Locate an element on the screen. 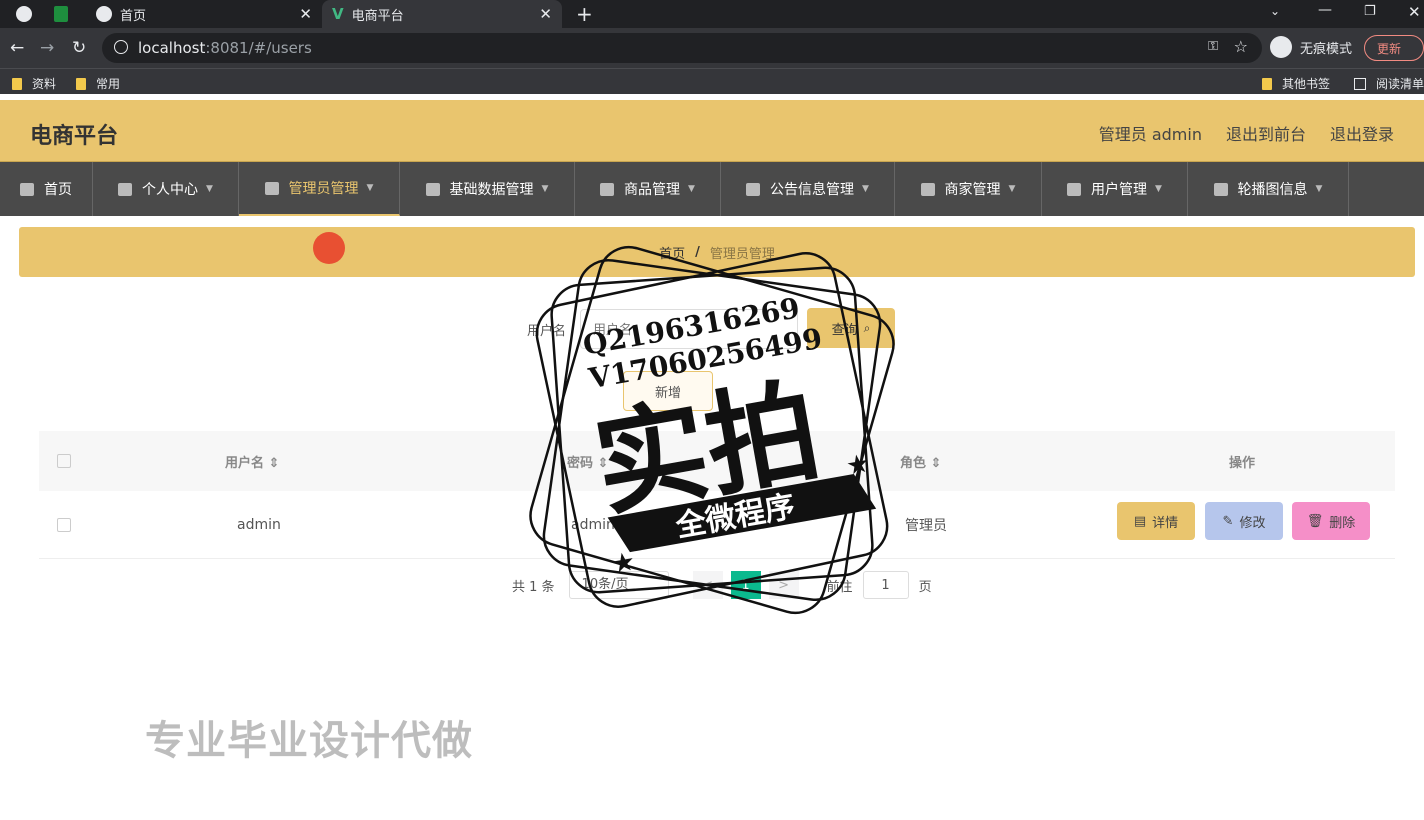 This screenshot has height=820, width=1424. flag-icon is located at coordinates (271, 188).